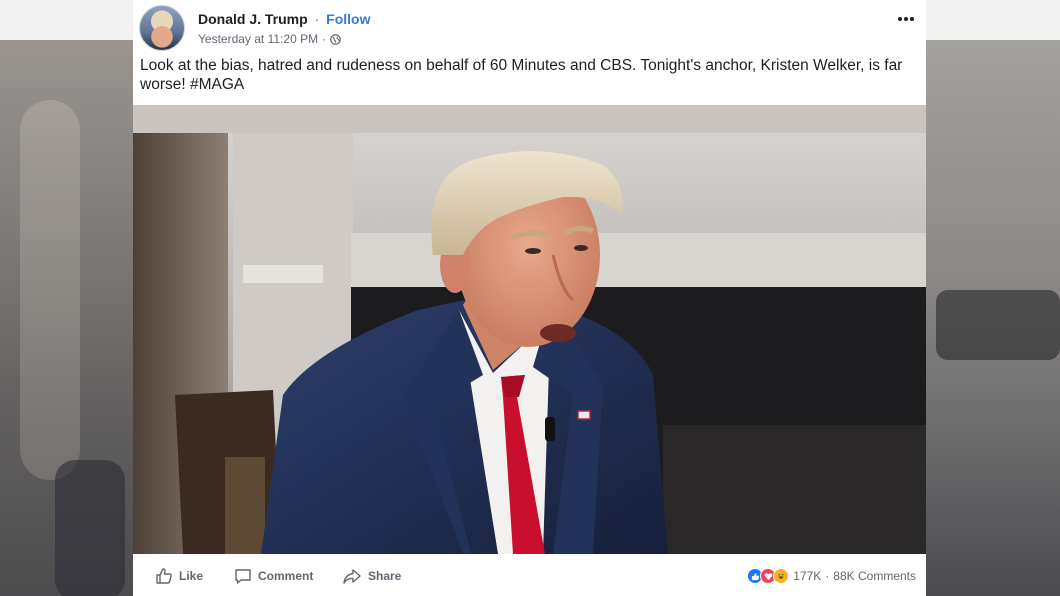 The height and width of the screenshot is (596, 1060). Describe the element at coordinates (335, 39) in the screenshot. I see `globe-icon` at that location.